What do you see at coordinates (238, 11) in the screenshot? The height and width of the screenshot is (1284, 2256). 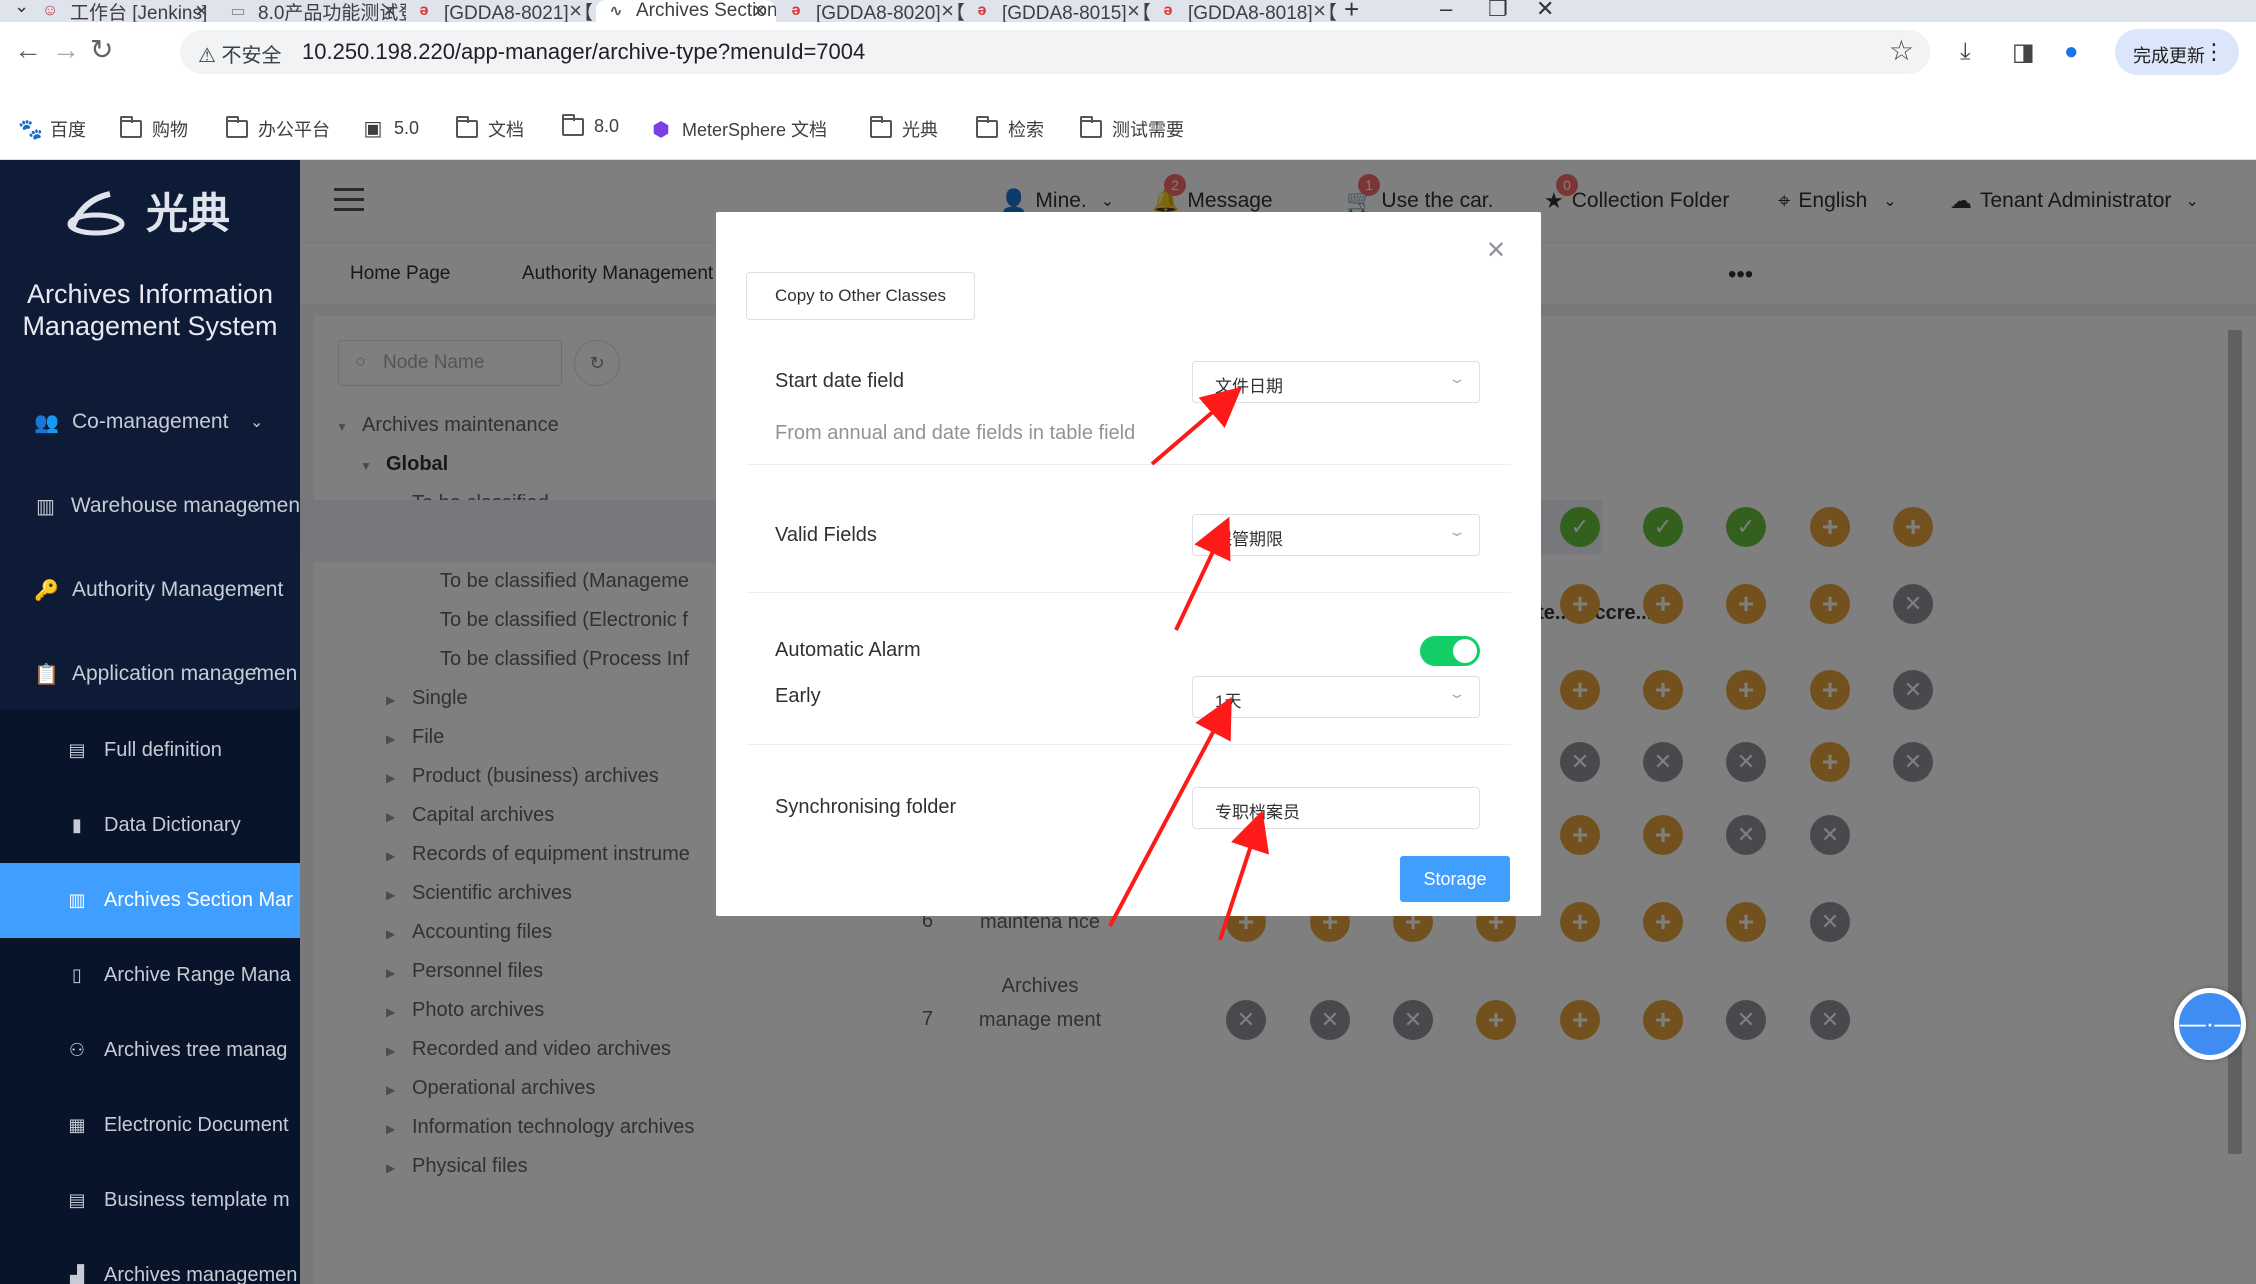 I see `sheet-icon: ▭` at bounding box center [238, 11].